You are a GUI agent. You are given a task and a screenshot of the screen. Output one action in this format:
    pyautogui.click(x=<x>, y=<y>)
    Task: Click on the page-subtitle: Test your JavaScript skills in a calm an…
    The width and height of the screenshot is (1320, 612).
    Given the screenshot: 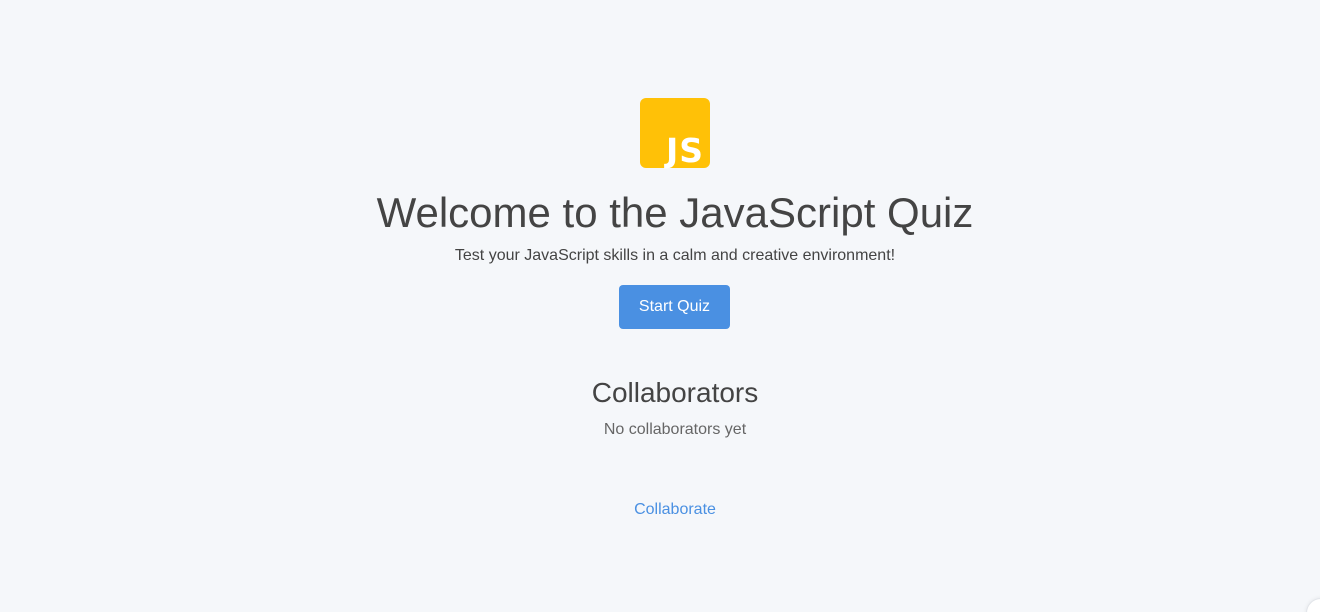 What is the action you would take?
    pyautogui.click(x=675, y=255)
    